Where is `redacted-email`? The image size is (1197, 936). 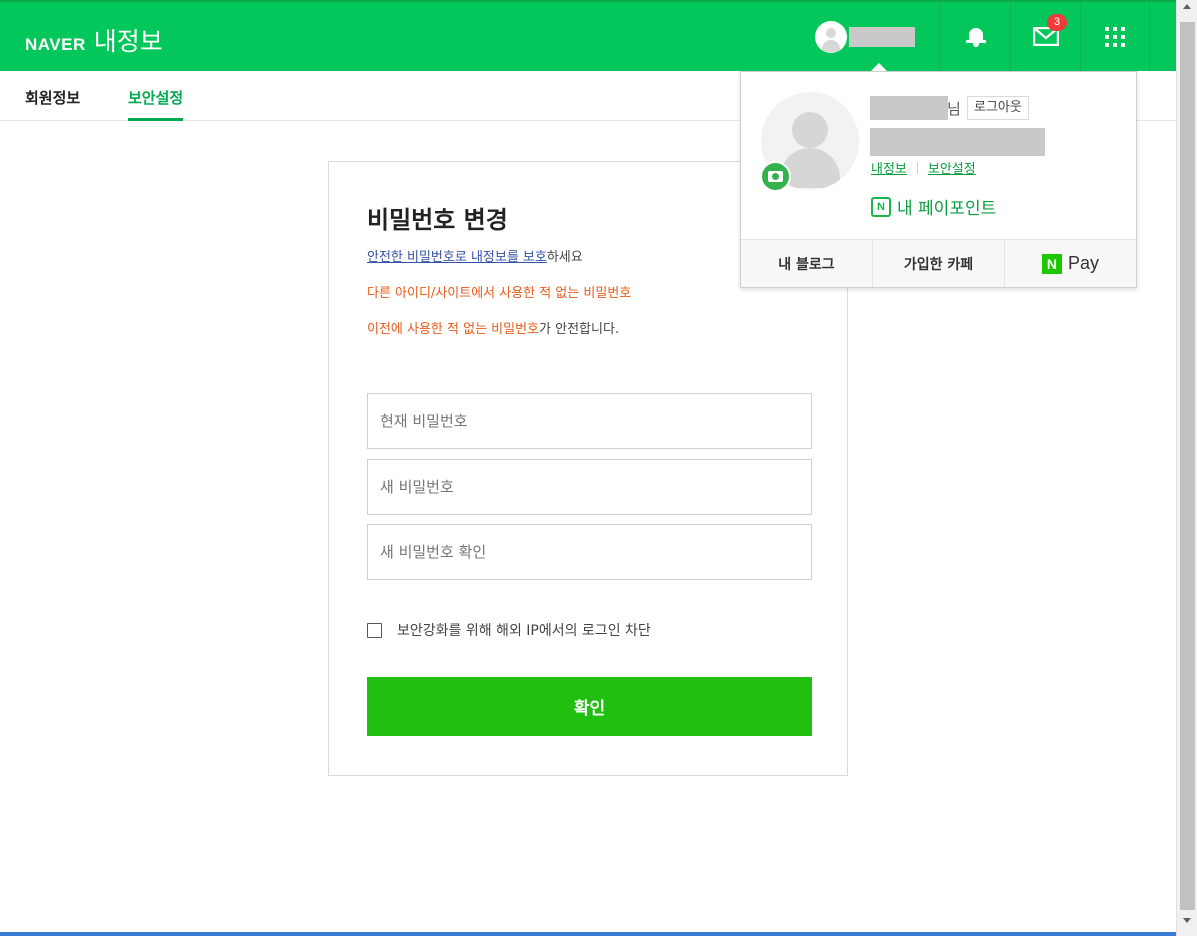 redacted-email is located at coordinates (957, 142).